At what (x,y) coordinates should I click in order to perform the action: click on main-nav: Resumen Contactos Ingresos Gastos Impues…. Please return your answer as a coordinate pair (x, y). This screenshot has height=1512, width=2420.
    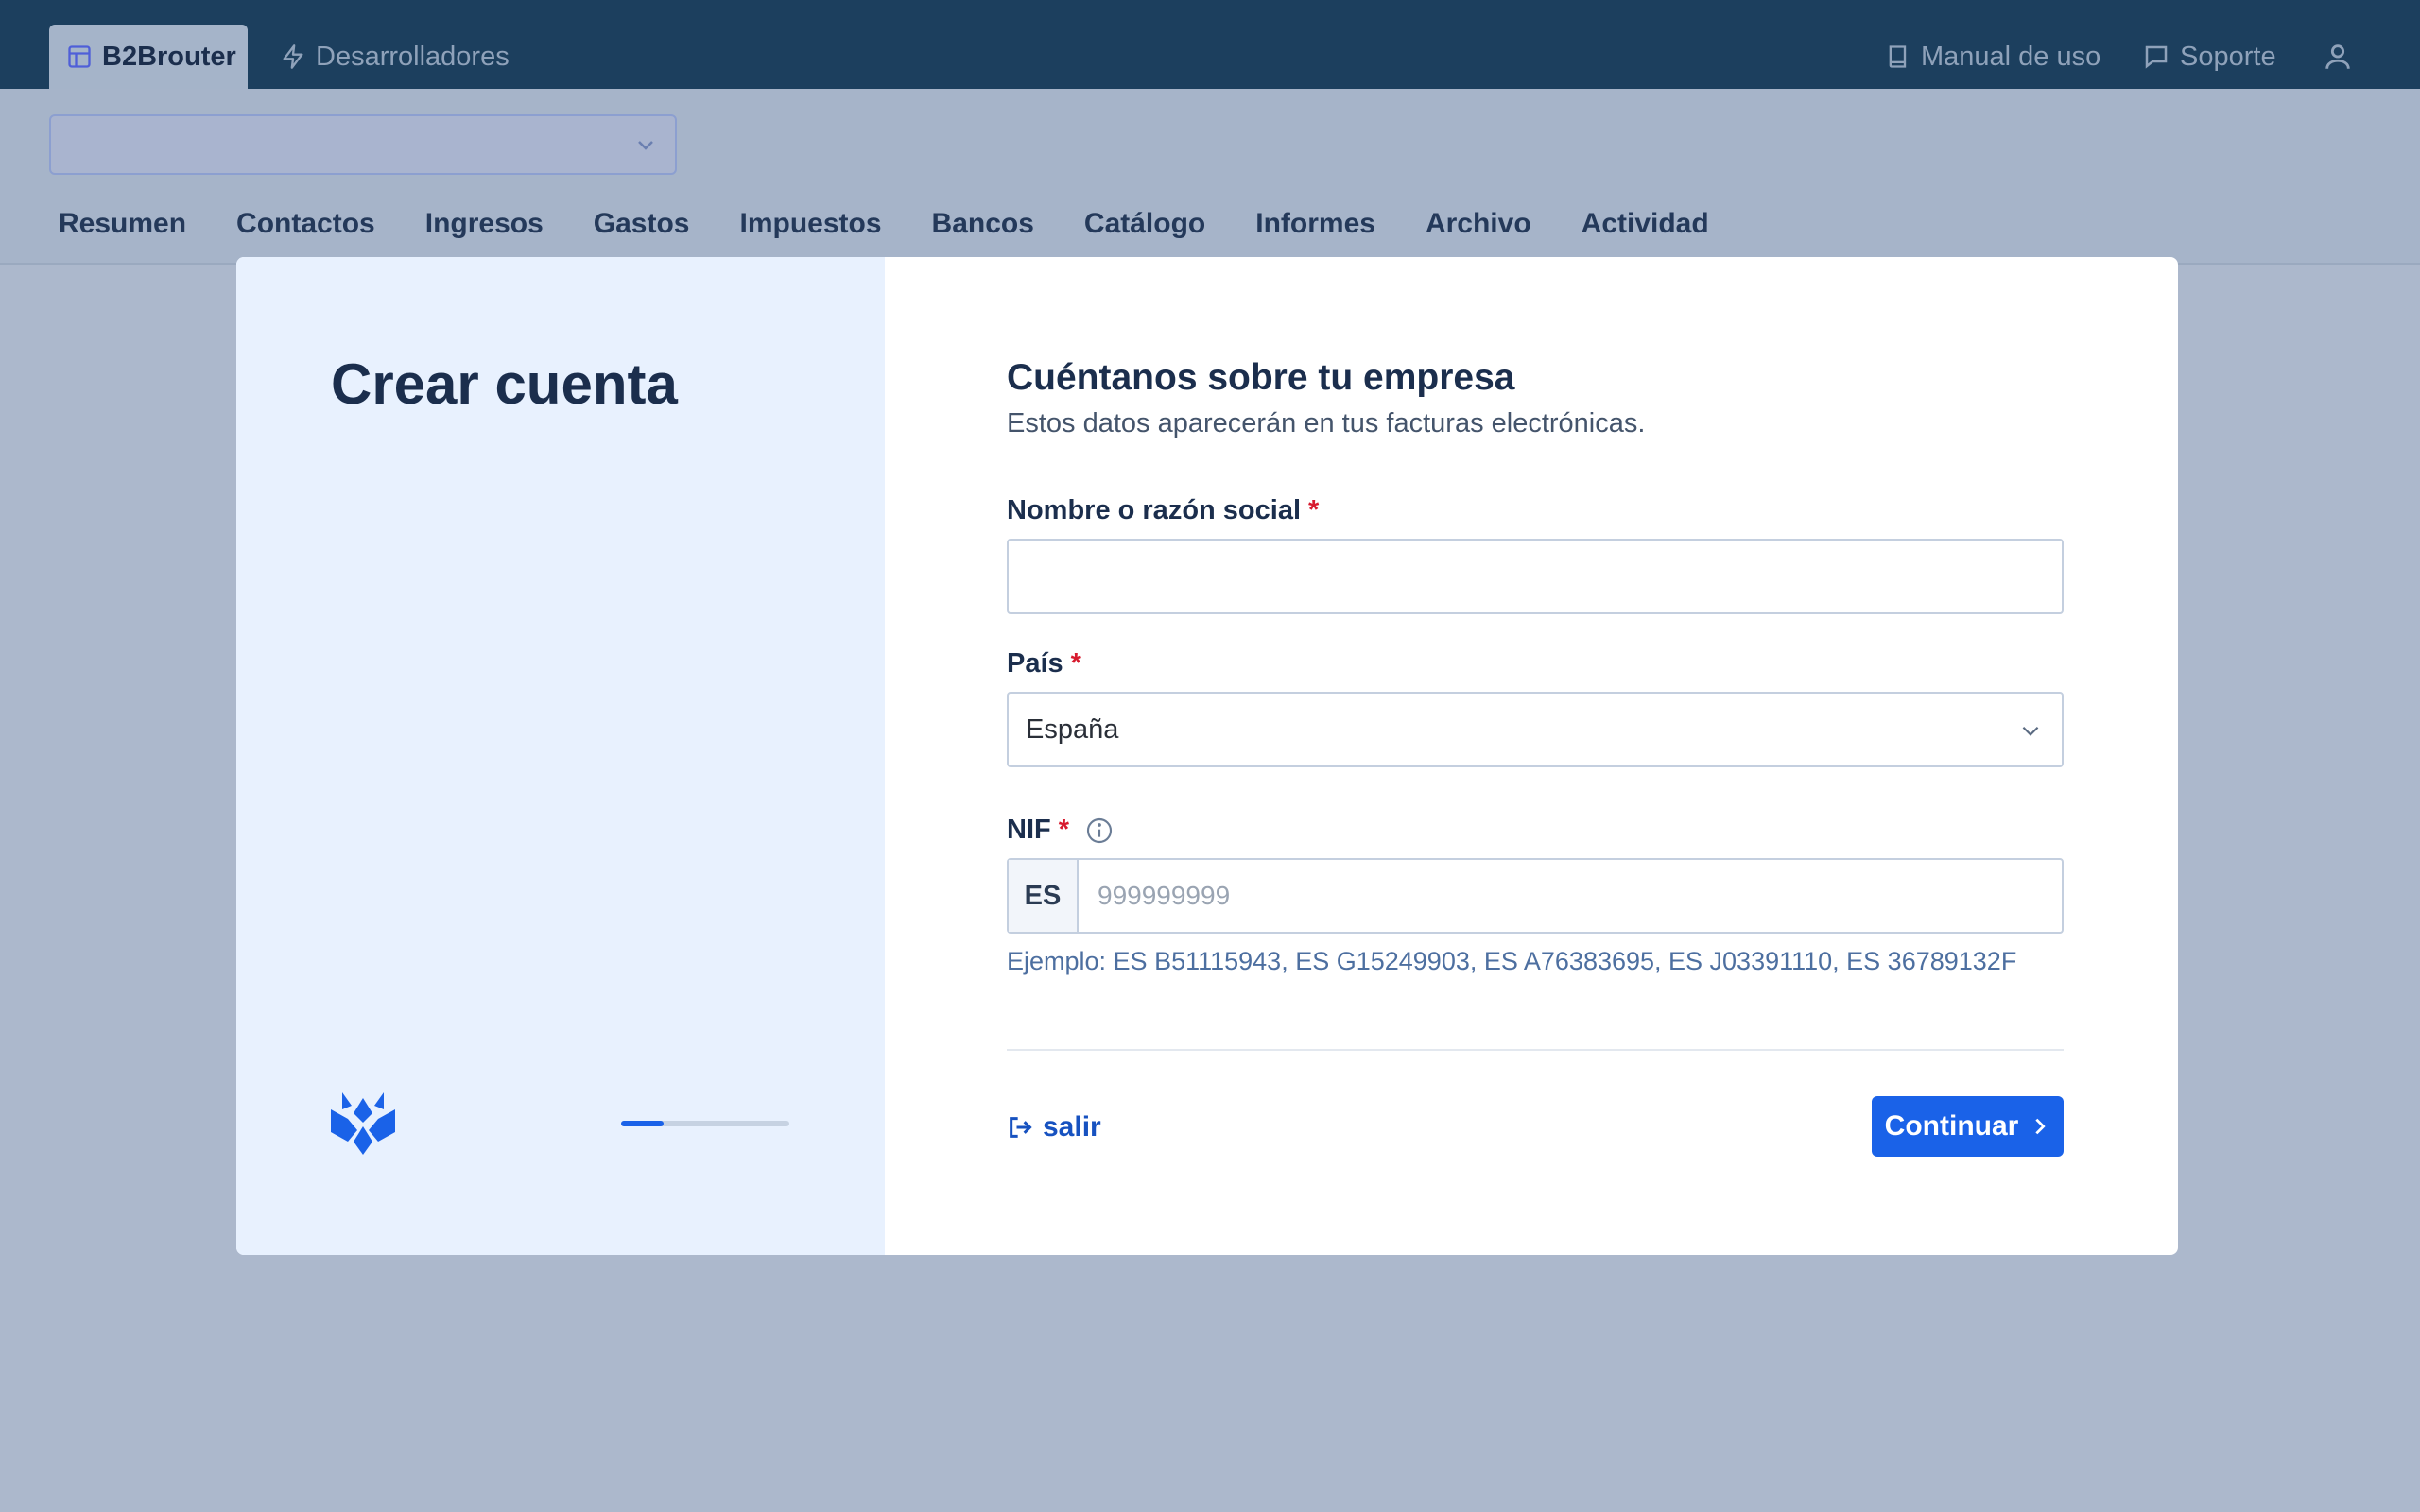
    Looking at the image, I should click on (909, 224).